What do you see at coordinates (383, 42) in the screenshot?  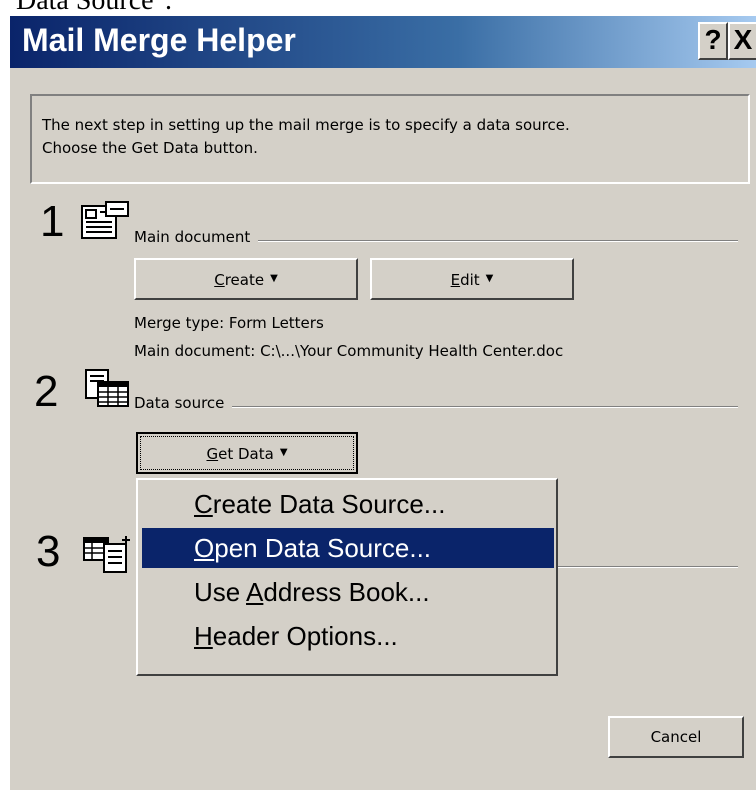 I see `title-bar: Mail Merge Helper ? X` at bounding box center [383, 42].